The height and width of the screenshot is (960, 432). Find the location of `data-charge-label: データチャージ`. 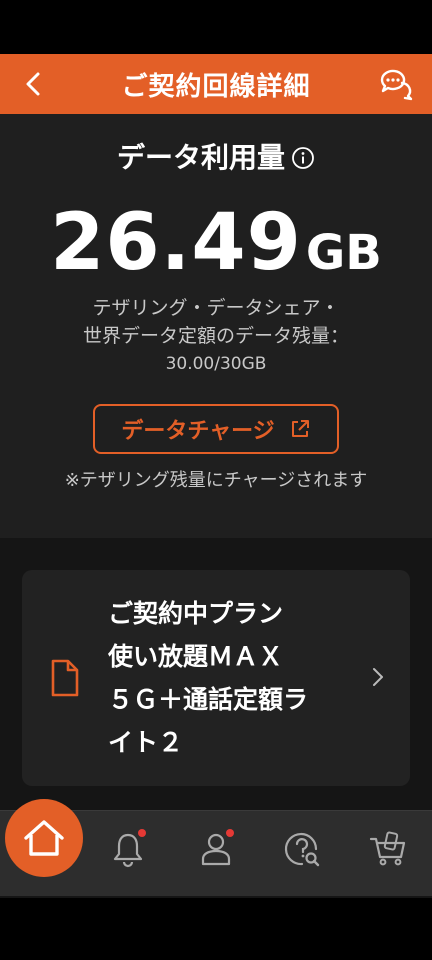

data-charge-label: データチャージ is located at coordinates (198, 431).